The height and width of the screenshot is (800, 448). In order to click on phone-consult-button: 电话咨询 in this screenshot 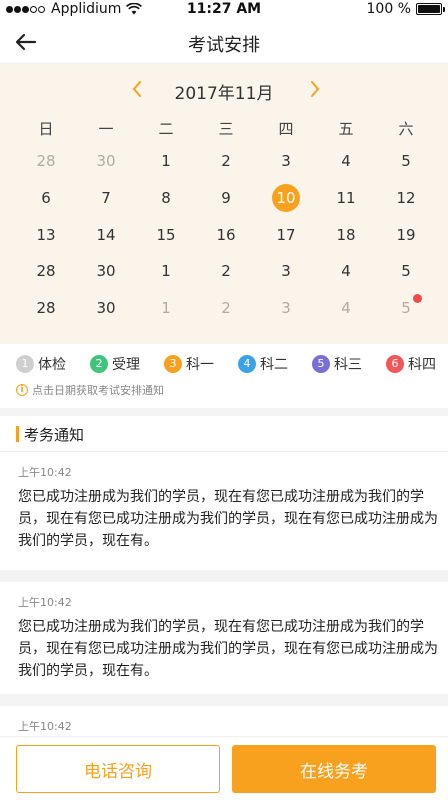, I will do `click(118, 769)`.